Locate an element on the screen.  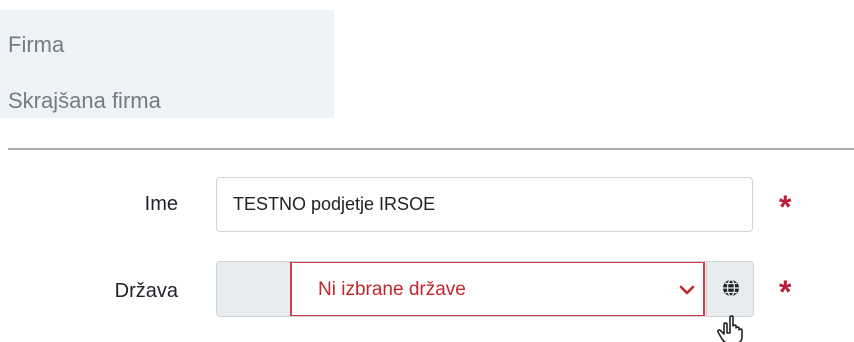
country-input-group: Ni izbrane države is located at coordinates (485, 289).